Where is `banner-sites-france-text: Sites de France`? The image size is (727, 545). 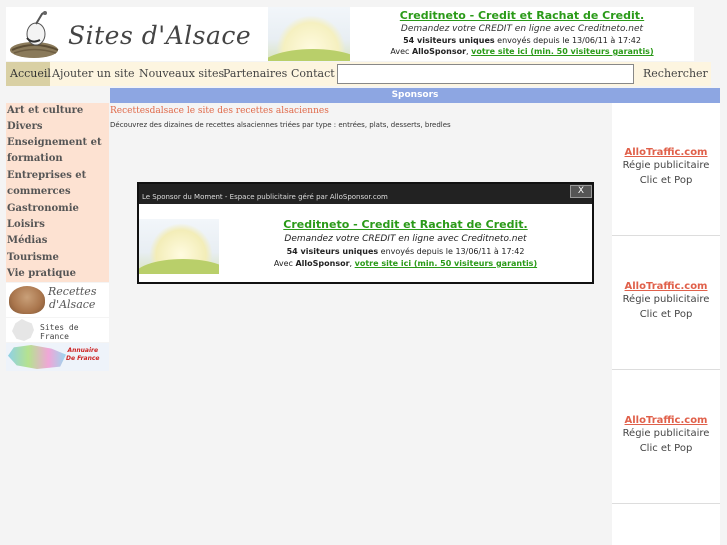
banner-sites-france-text: Sites de France is located at coordinates (59, 332).